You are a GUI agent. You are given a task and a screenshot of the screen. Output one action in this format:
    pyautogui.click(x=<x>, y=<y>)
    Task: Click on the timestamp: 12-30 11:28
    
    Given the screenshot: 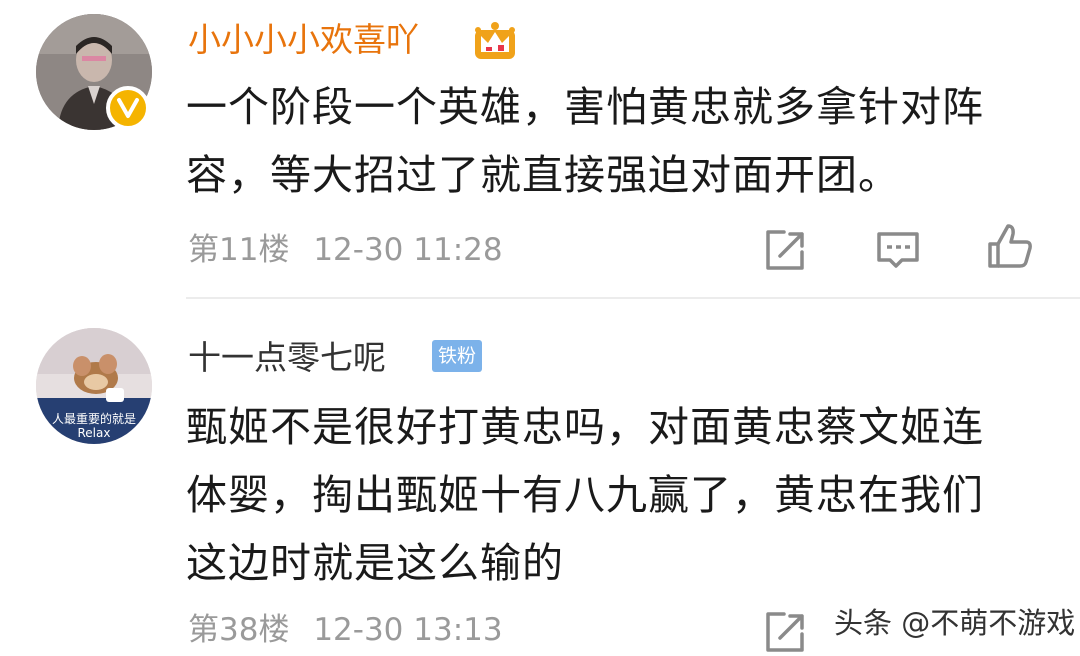 What is the action you would take?
    pyautogui.click(x=408, y=250)
    